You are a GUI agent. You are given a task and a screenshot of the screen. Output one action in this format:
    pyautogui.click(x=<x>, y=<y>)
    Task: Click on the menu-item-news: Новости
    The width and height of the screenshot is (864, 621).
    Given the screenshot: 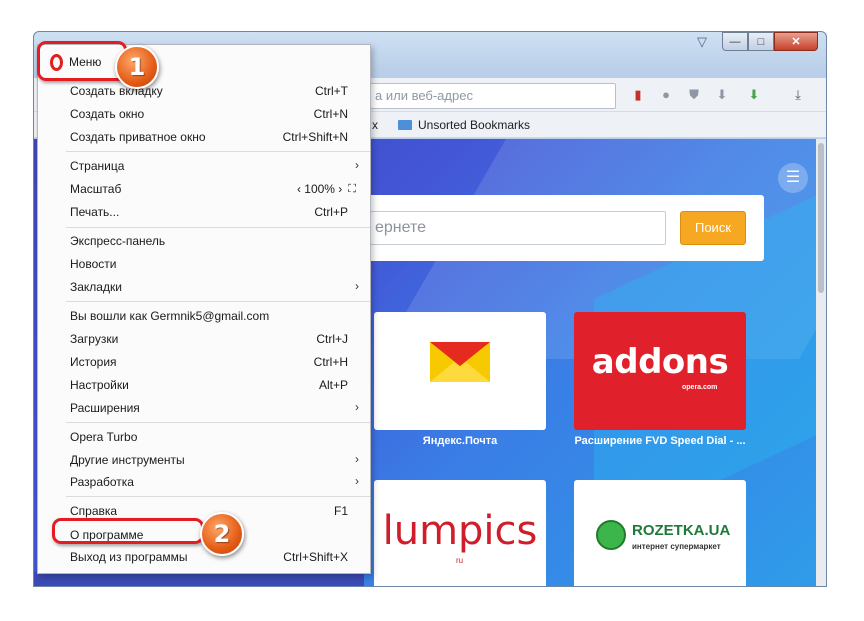 What is the action you would take?
    pyautogui.click(x=204, y=264)
    